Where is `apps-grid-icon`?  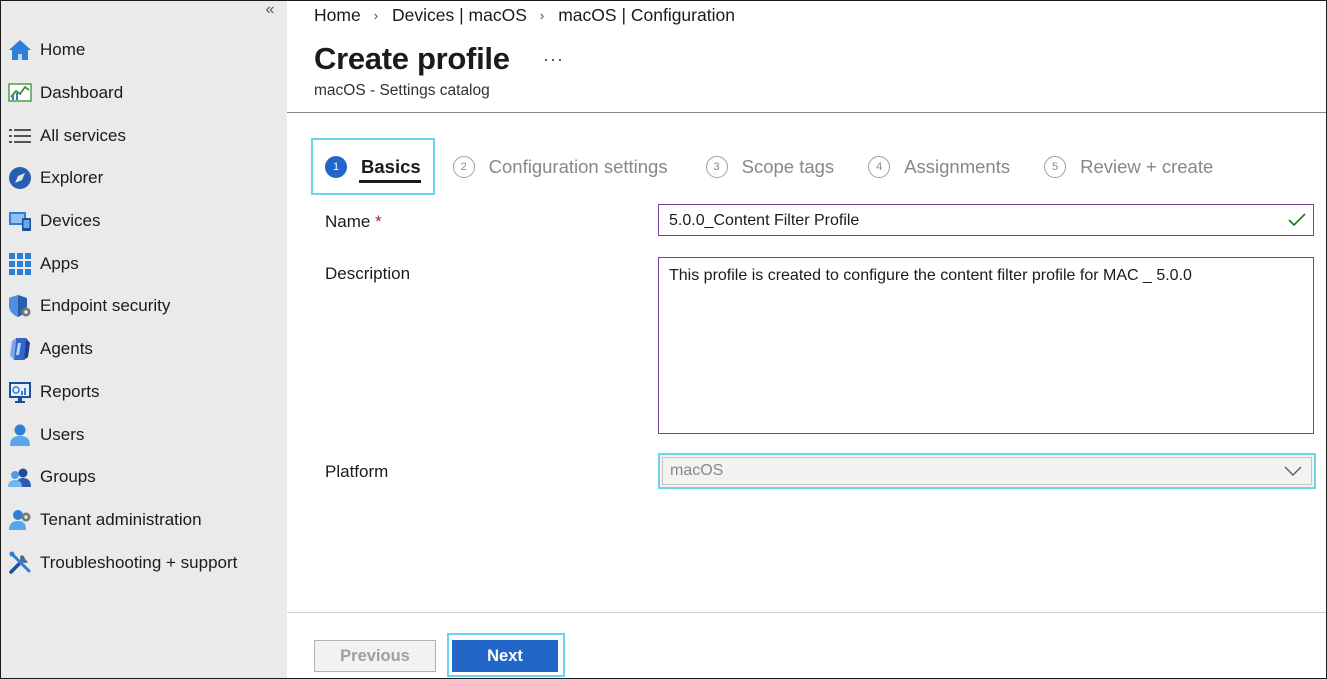
apps-grid-icon is located at coordinates (20, 264).